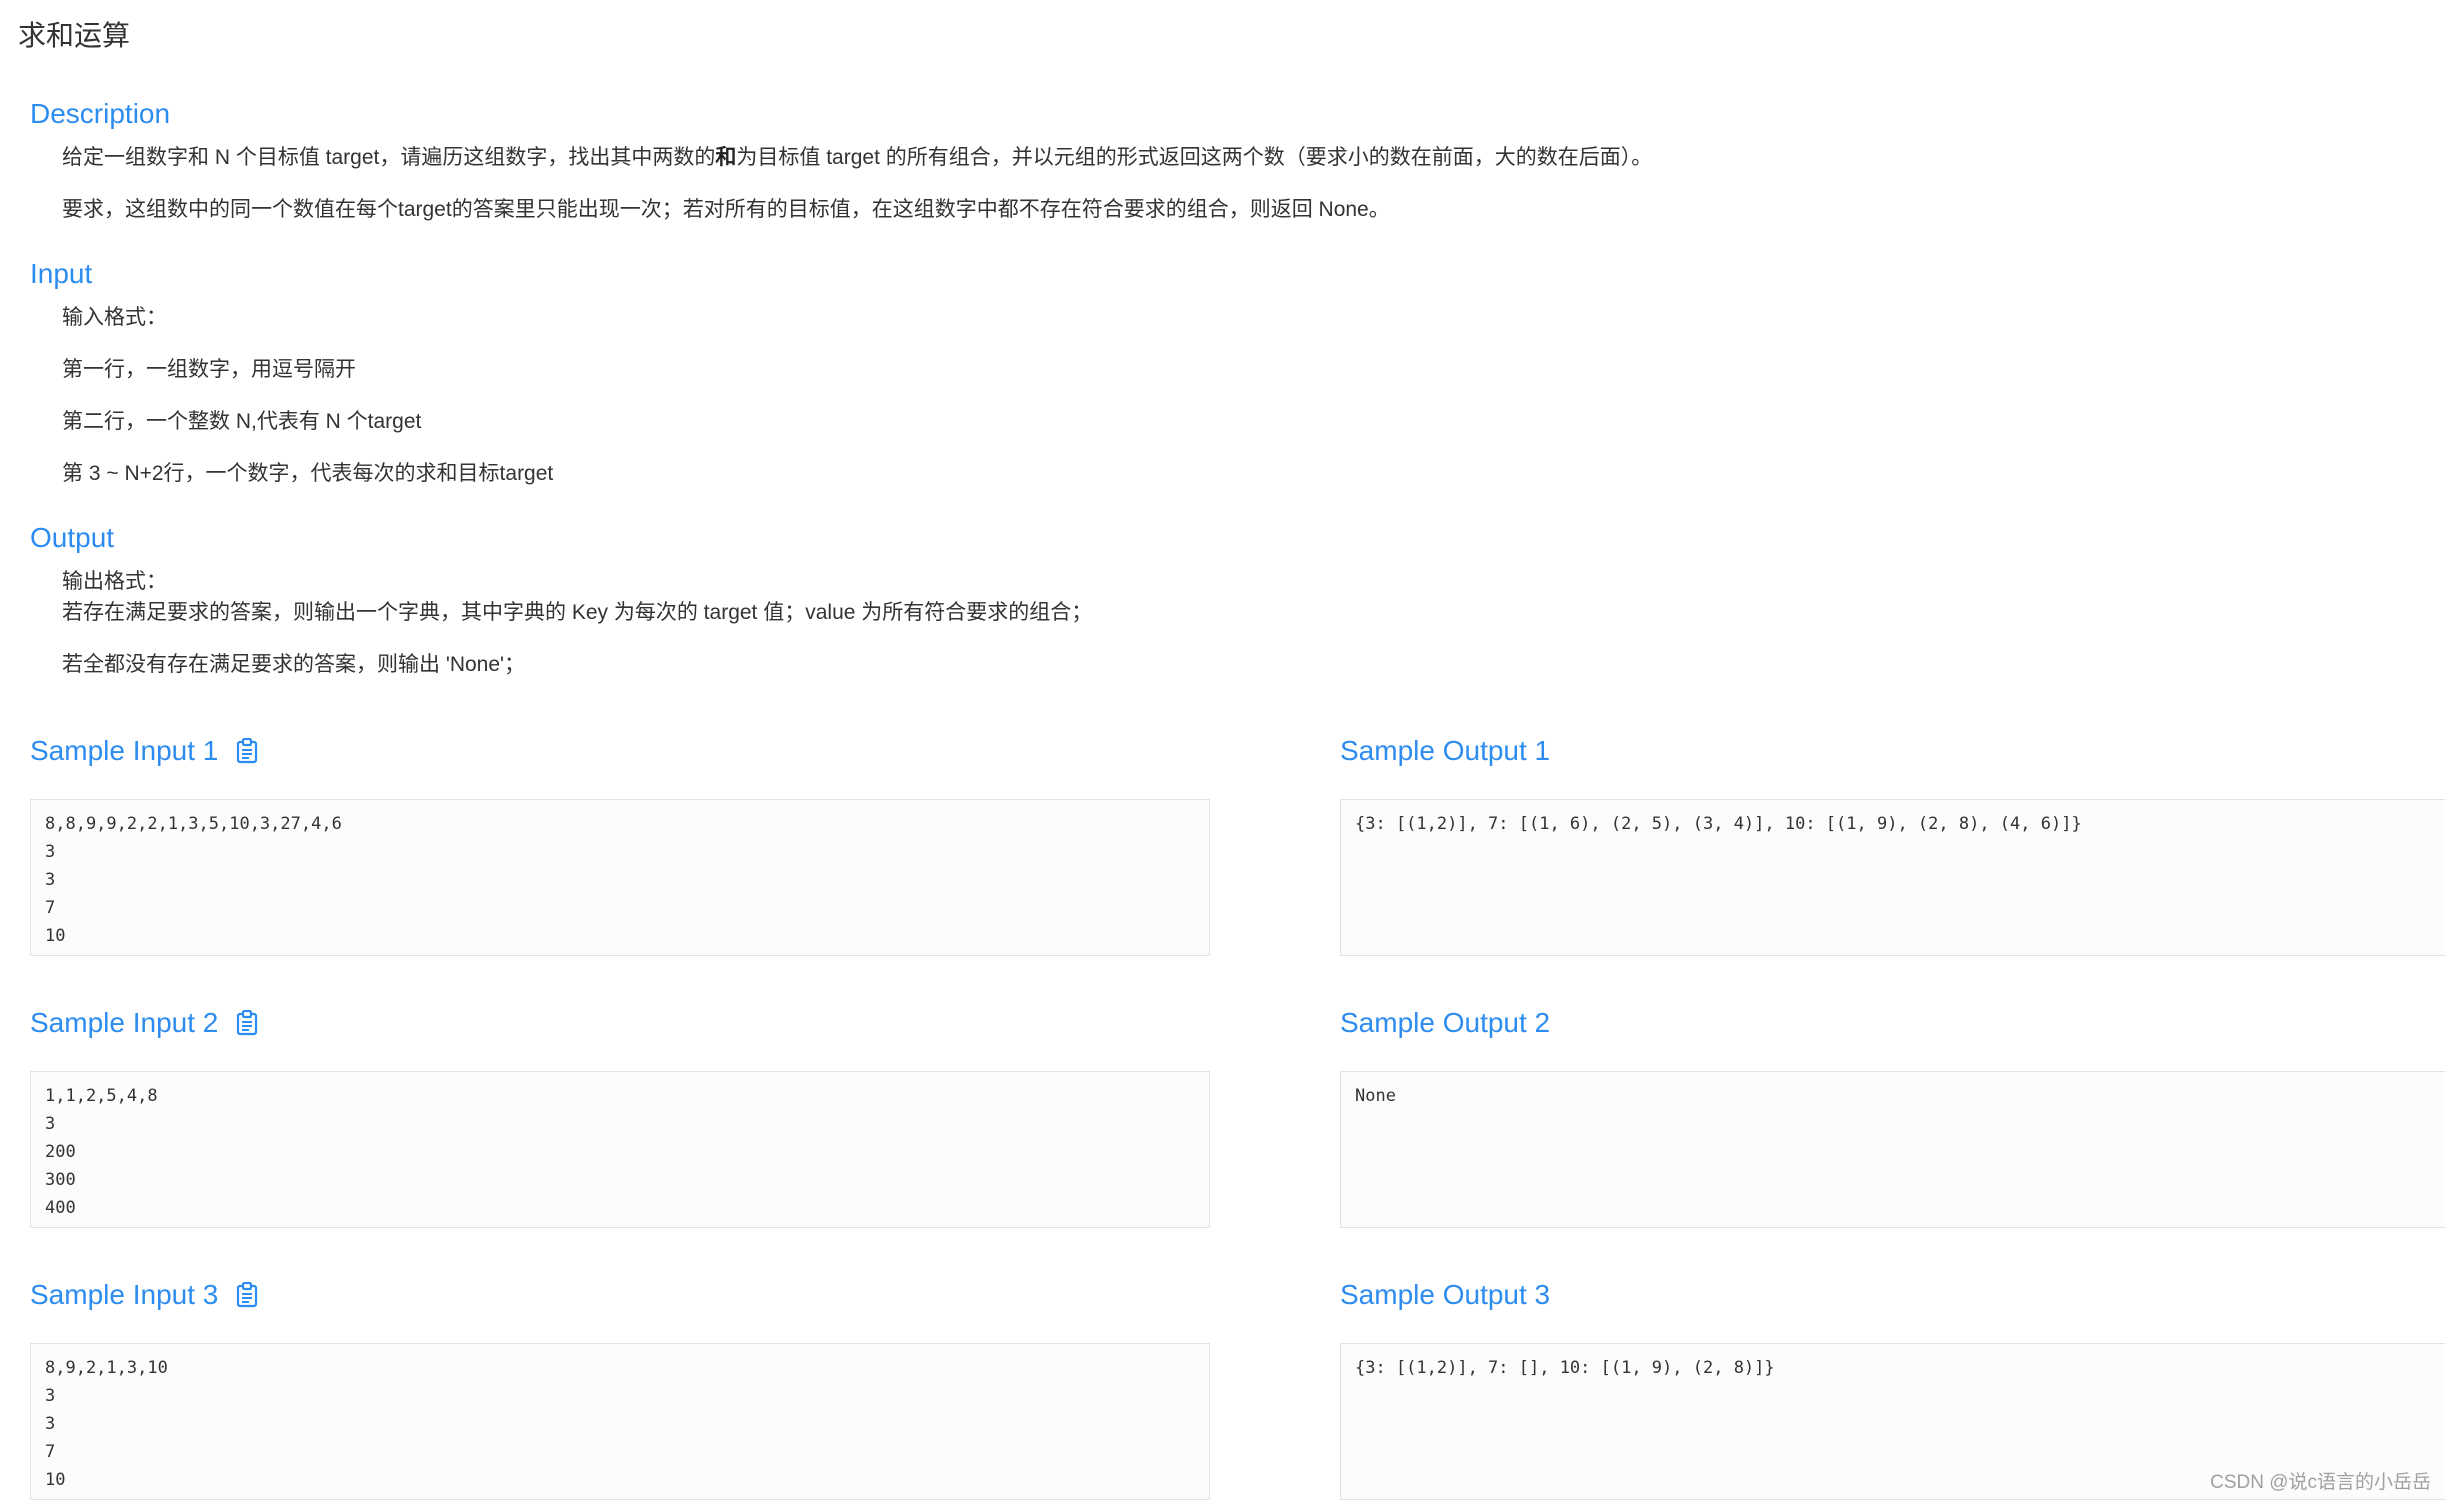  I want to click on sample-input-3-title: Sample Input 3, so click(124, 1294).